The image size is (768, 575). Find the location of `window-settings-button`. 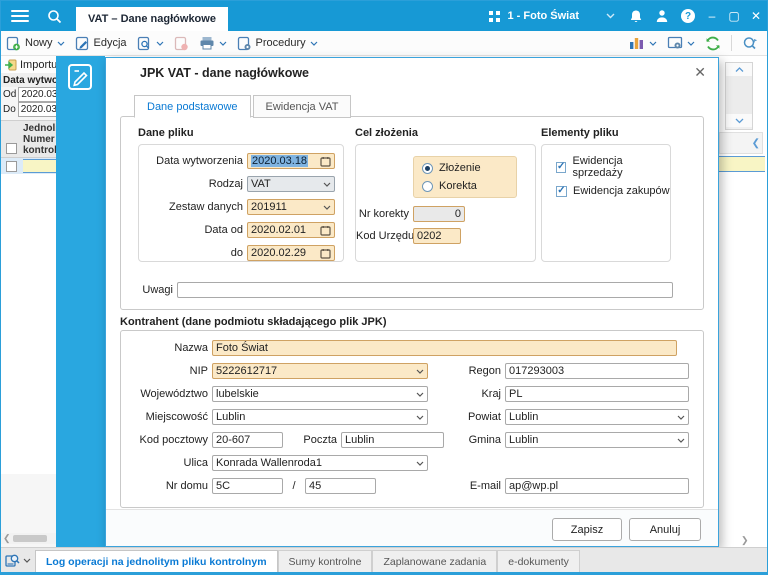

window-settings-button is located at coordinates (681, 43).